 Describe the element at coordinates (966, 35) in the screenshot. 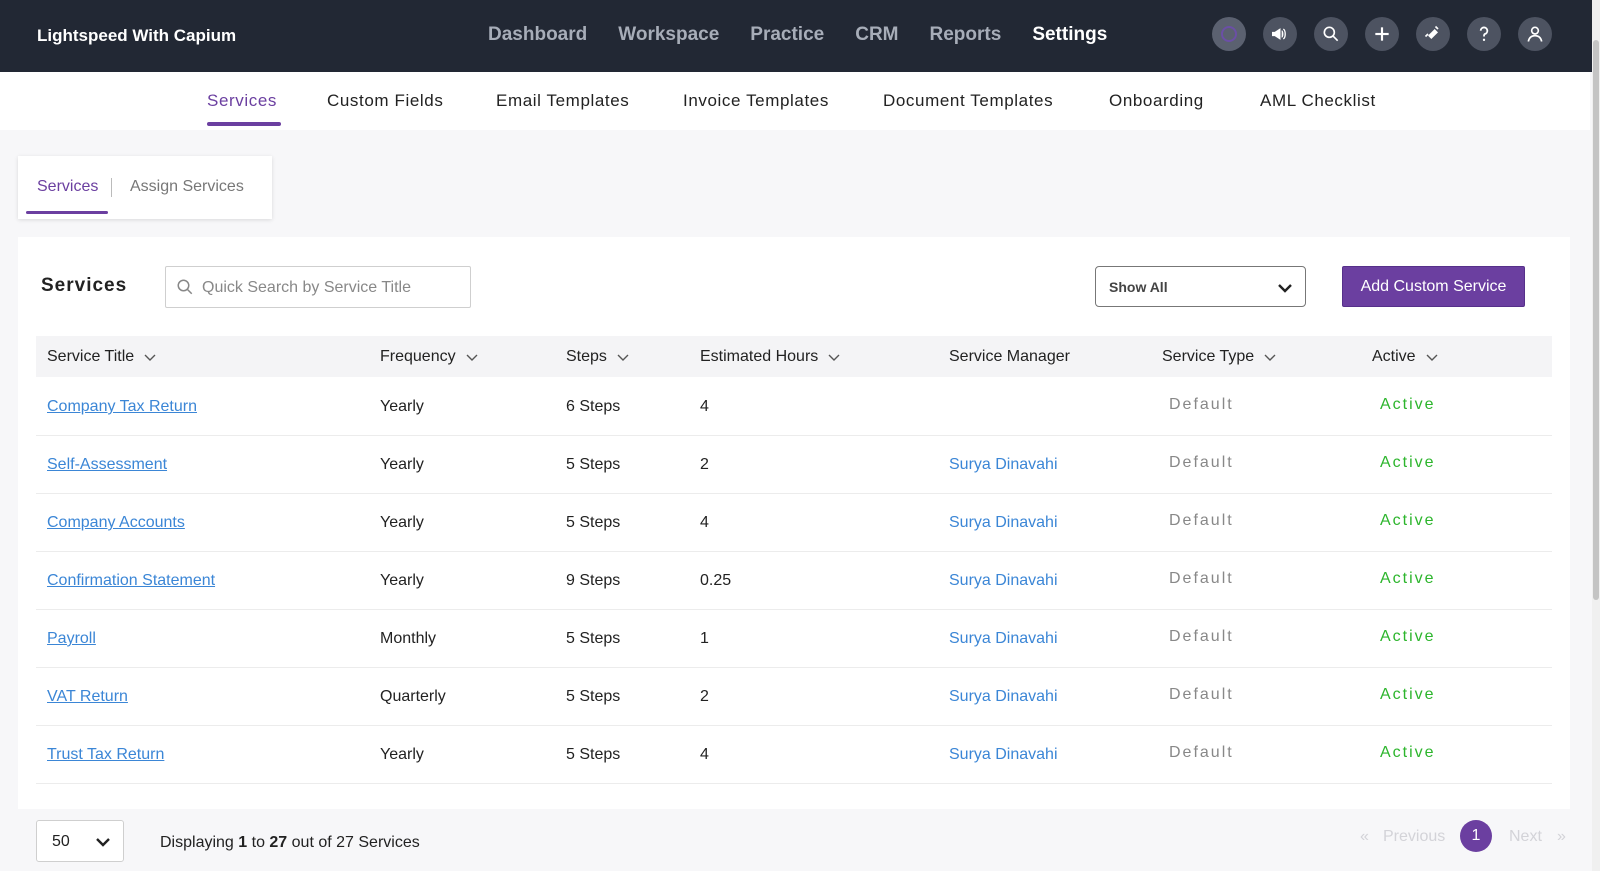

I see `nav-item-reports: Reports` at that location.